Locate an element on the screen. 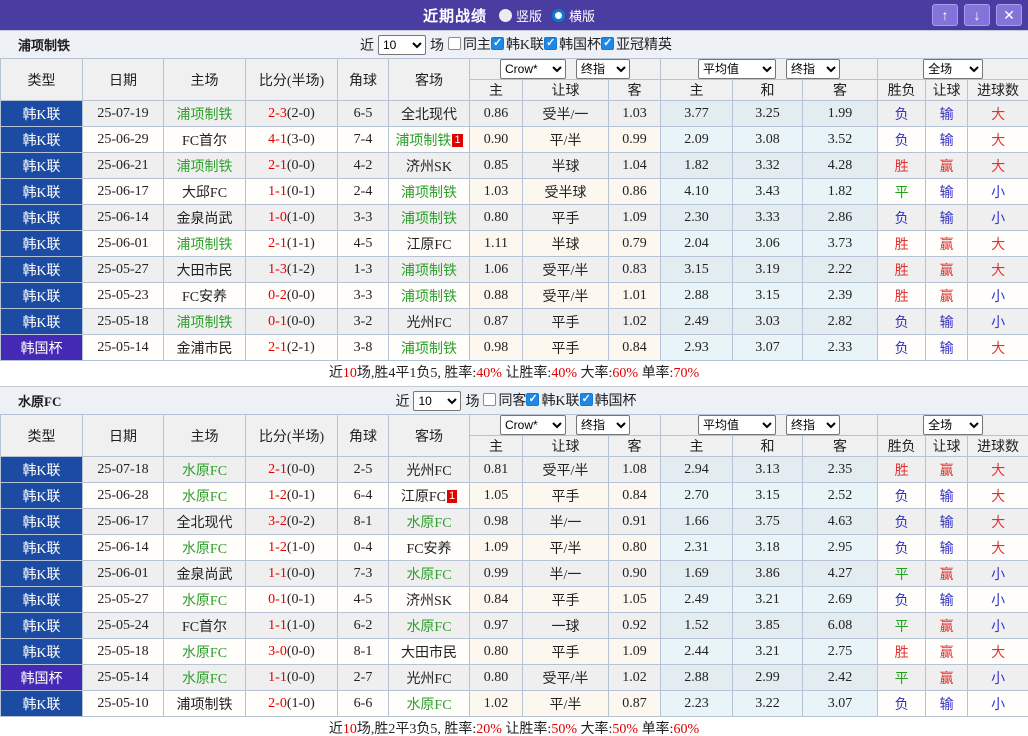 The height and width of the screenshot is (736, 1028). avg-draw-cell: 3.07 is located at coordinates (768, 347).